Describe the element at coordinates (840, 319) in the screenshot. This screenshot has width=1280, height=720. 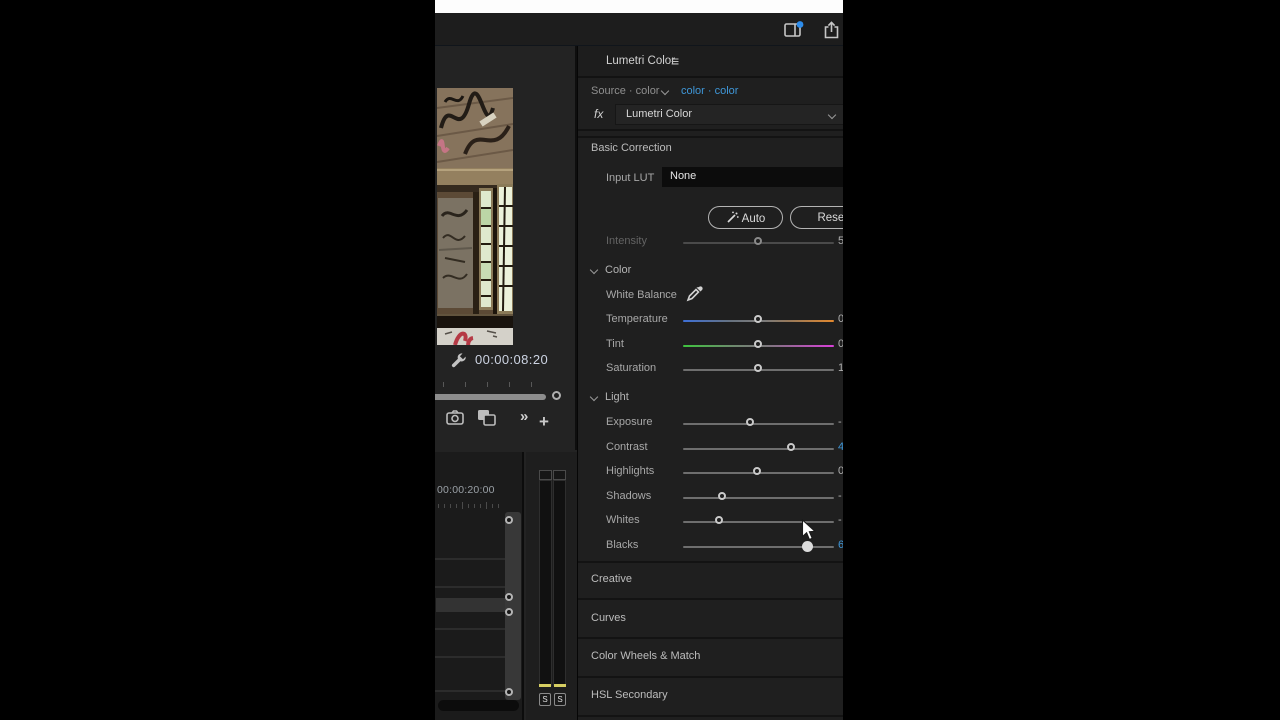
I see `temperature-value: 0` at that location.